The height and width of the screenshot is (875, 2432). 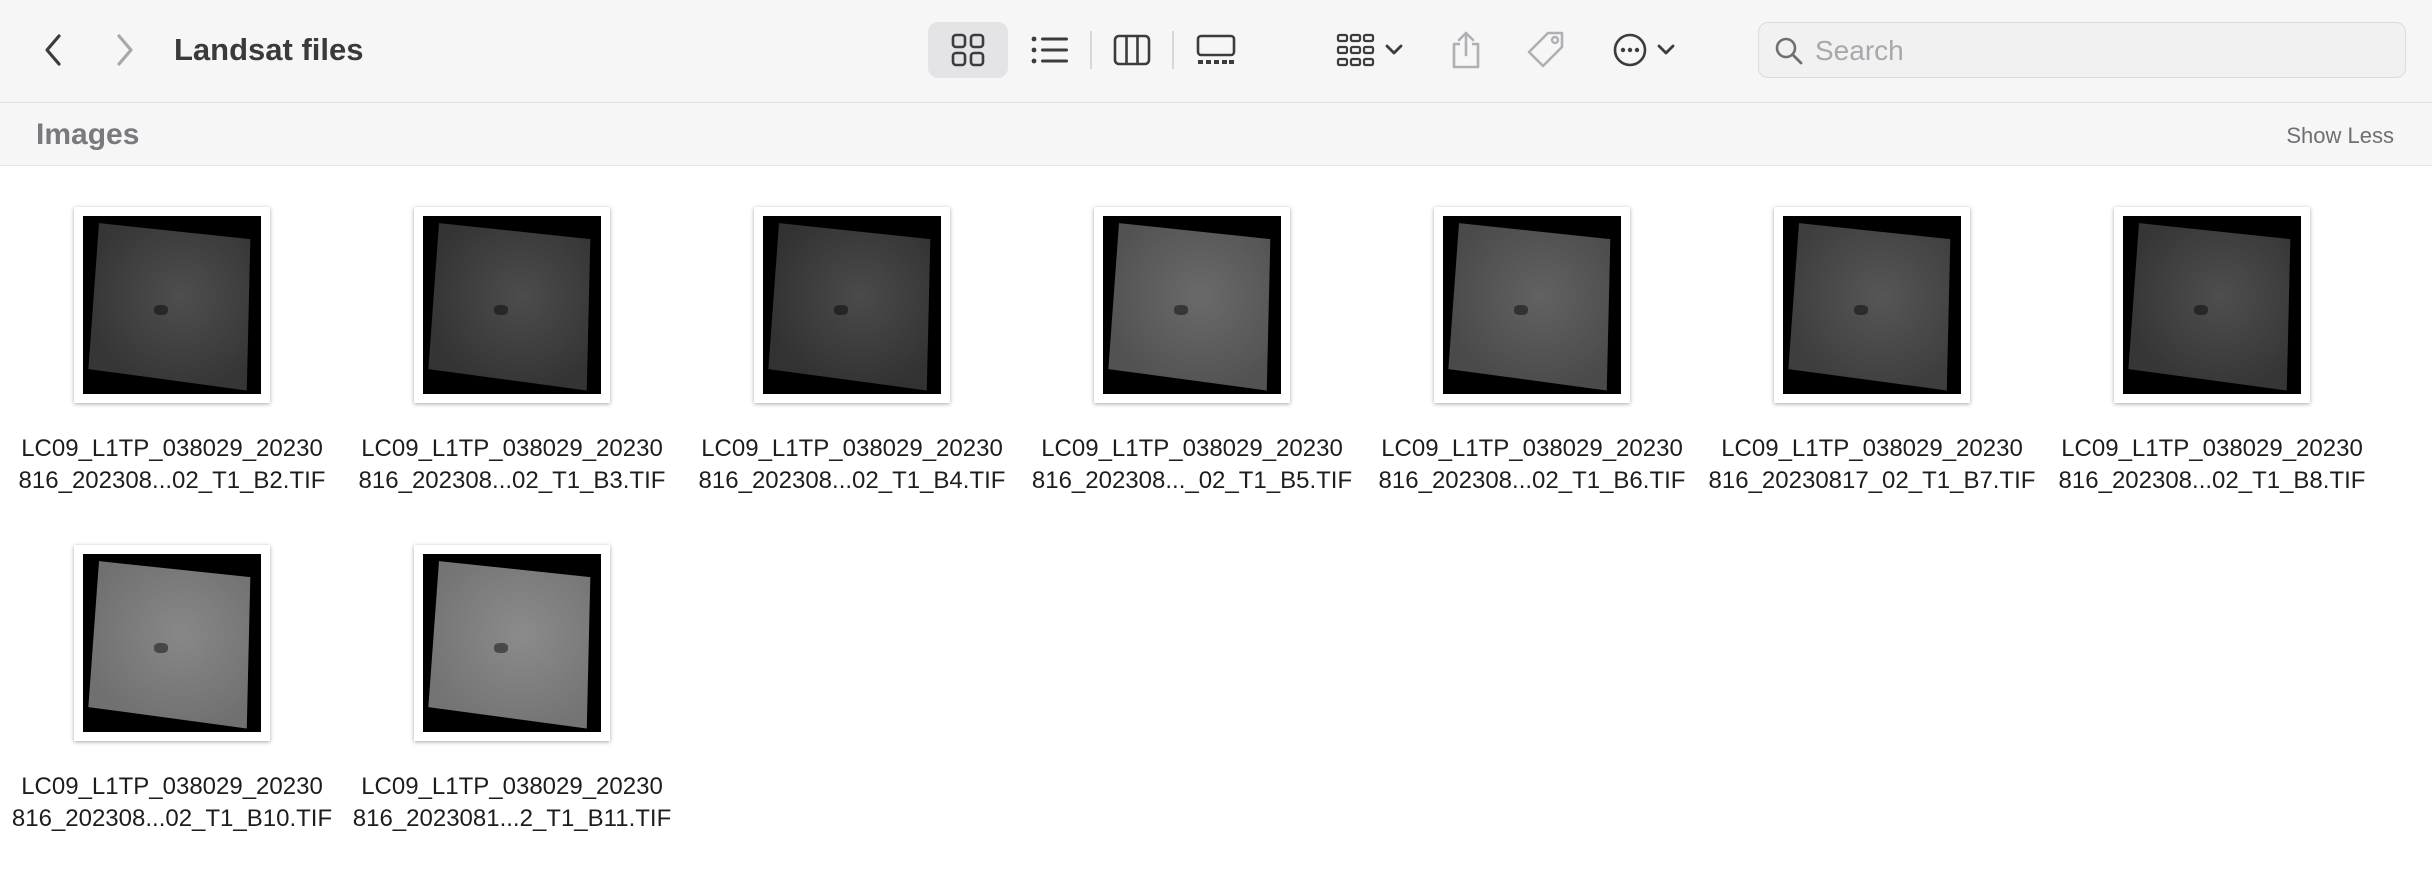 I want to click on view-as-icons-button, so click(x=968, y=50).